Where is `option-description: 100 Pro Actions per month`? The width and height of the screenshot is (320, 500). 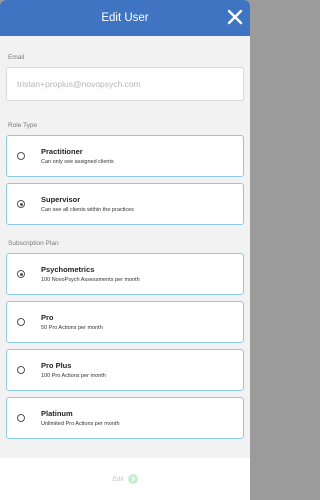 option-description: 100 Pro Actions per month is located at coordinates (73, 376).